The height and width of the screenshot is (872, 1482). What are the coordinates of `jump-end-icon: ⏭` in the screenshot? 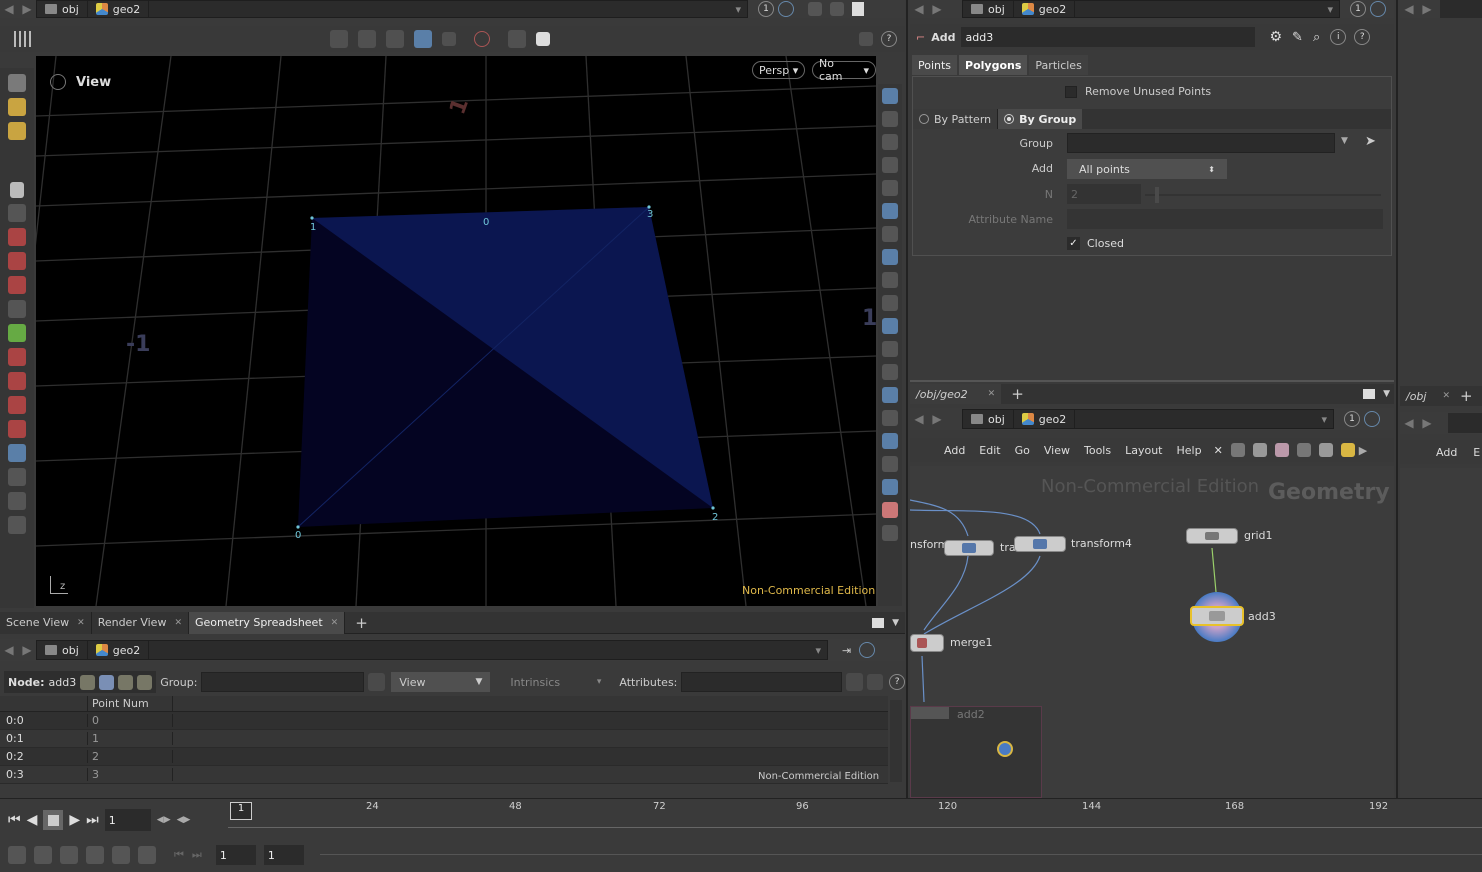 It's located at (92, 820).